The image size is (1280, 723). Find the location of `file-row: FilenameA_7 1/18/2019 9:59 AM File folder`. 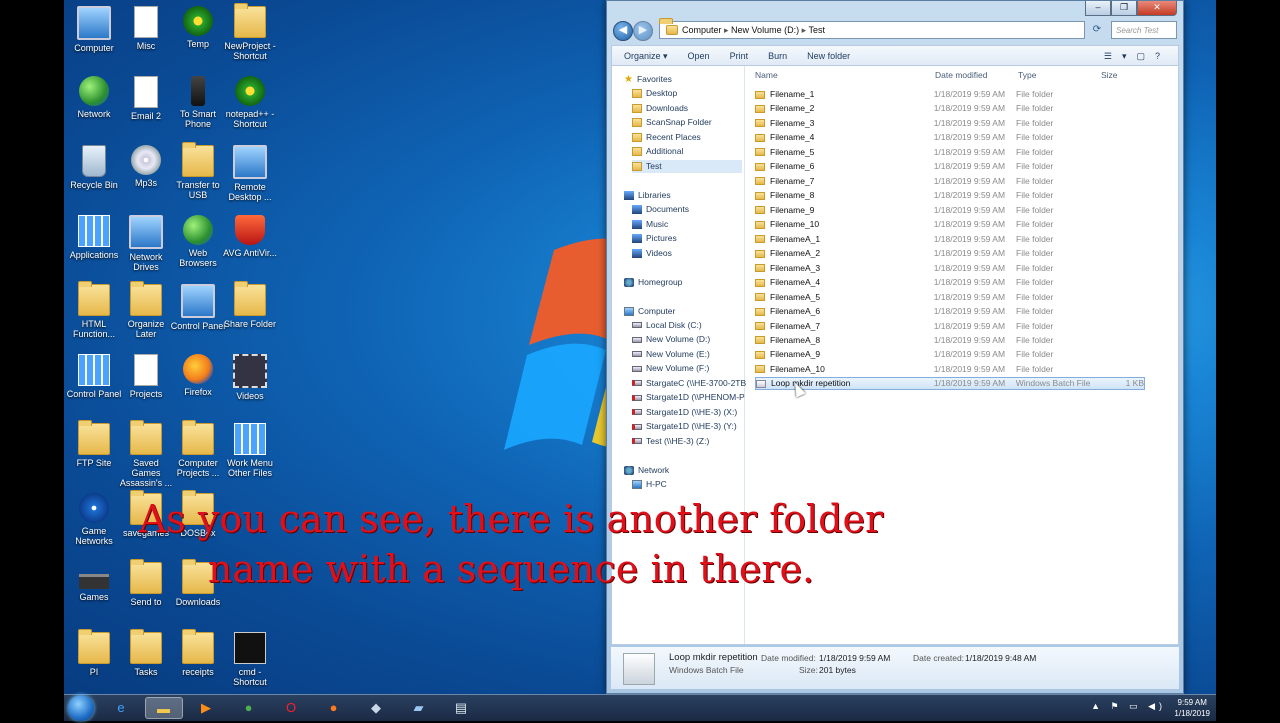

file-row: FilenameA_7 1/18/2019 9:59 AM File folder is located at coordinates (950, 326).